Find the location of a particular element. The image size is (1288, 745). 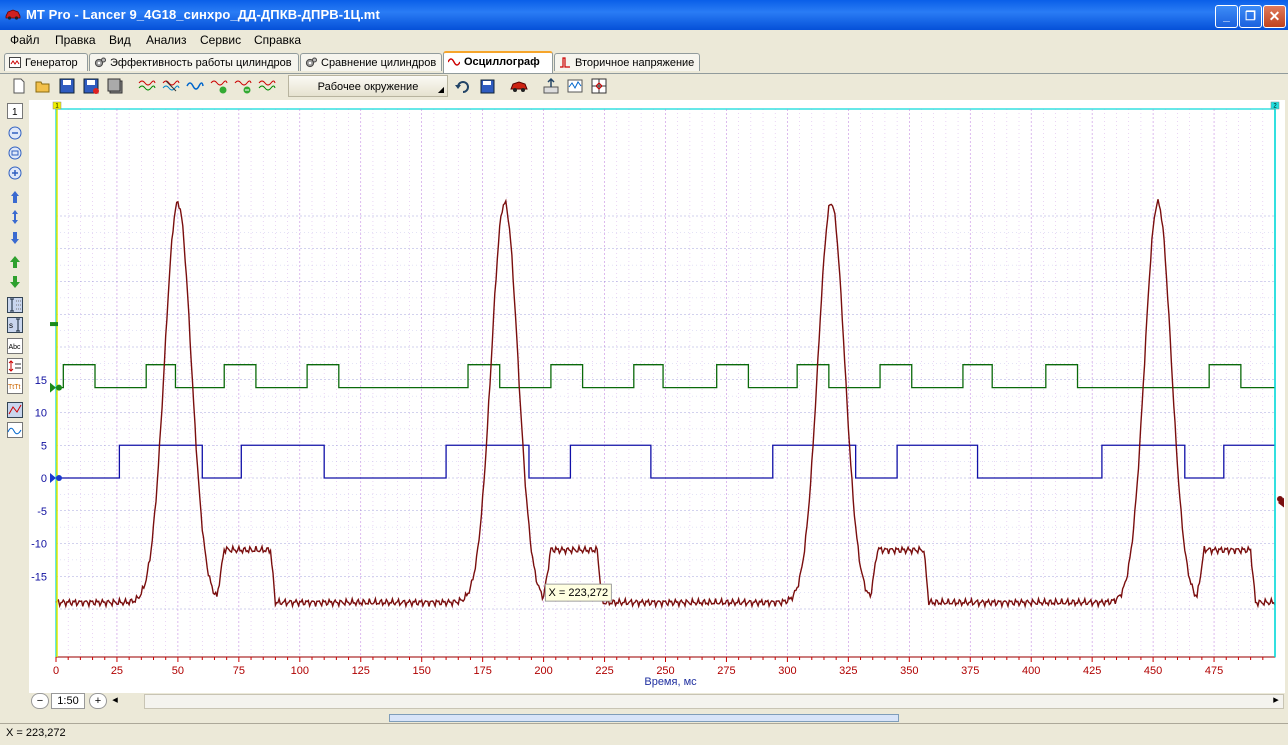

move-down-icon is located at coordinates (15, 282).